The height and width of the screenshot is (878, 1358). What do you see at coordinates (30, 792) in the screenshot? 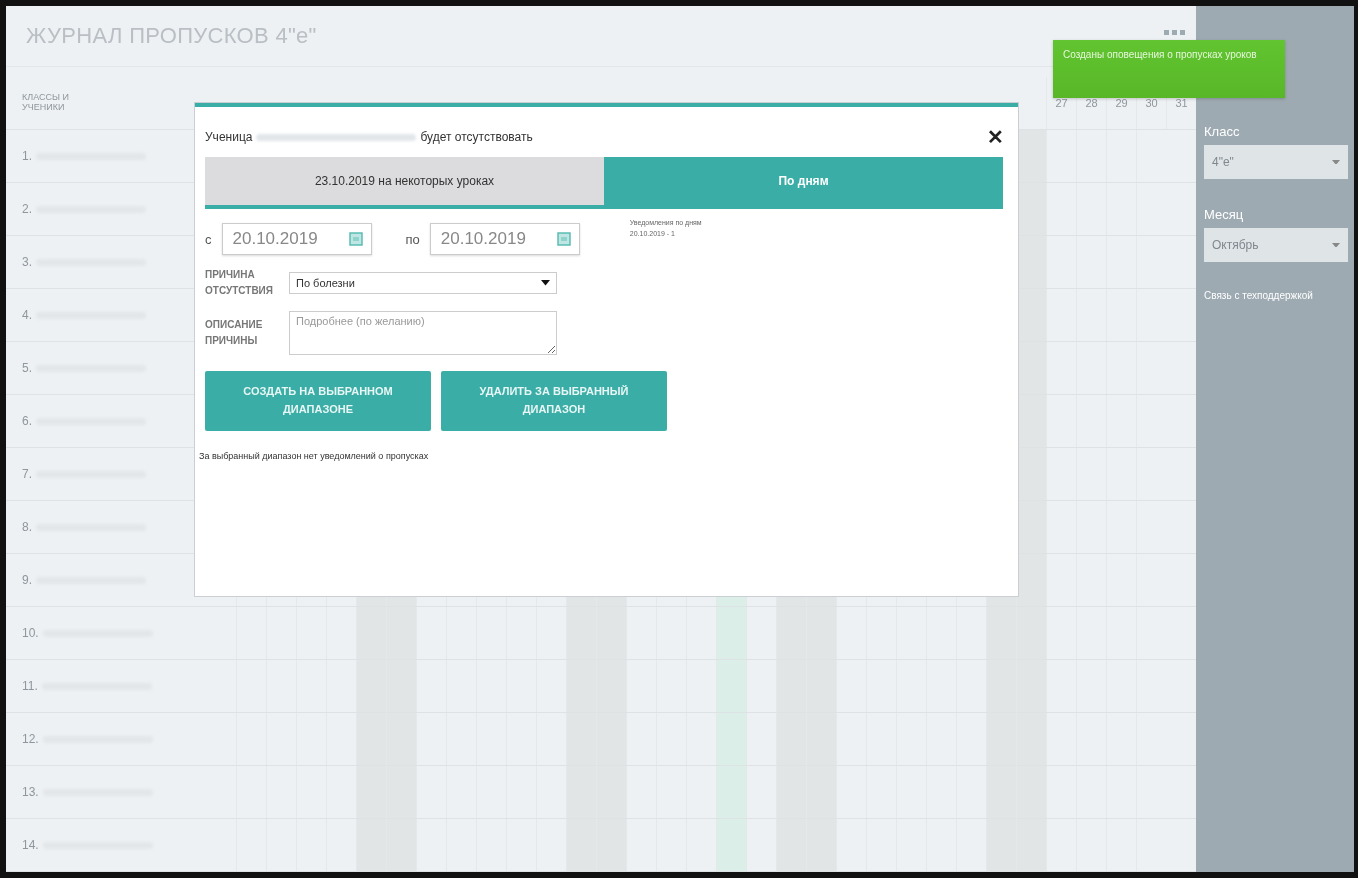
I see `student-number: 13.` at bounding box center [30, 792].